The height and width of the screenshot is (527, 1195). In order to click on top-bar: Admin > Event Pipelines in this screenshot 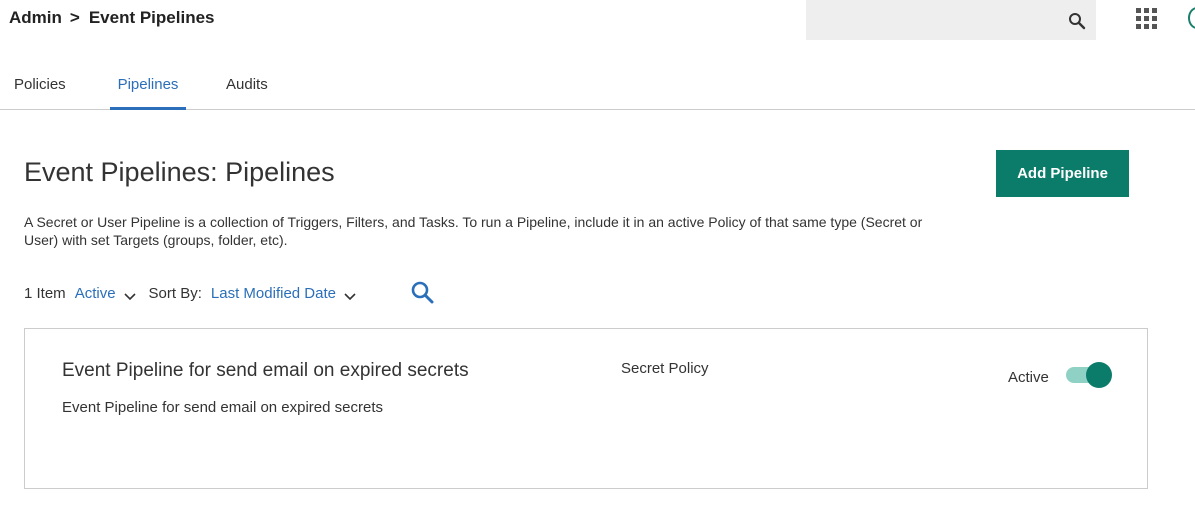, I will do `click(597, 20)`.